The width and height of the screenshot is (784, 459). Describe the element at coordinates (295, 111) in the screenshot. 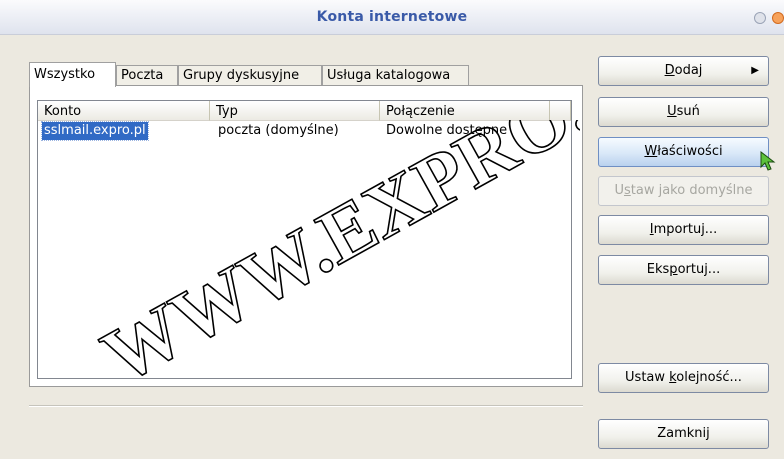

I see `column-header-typ: Typ` at that location.